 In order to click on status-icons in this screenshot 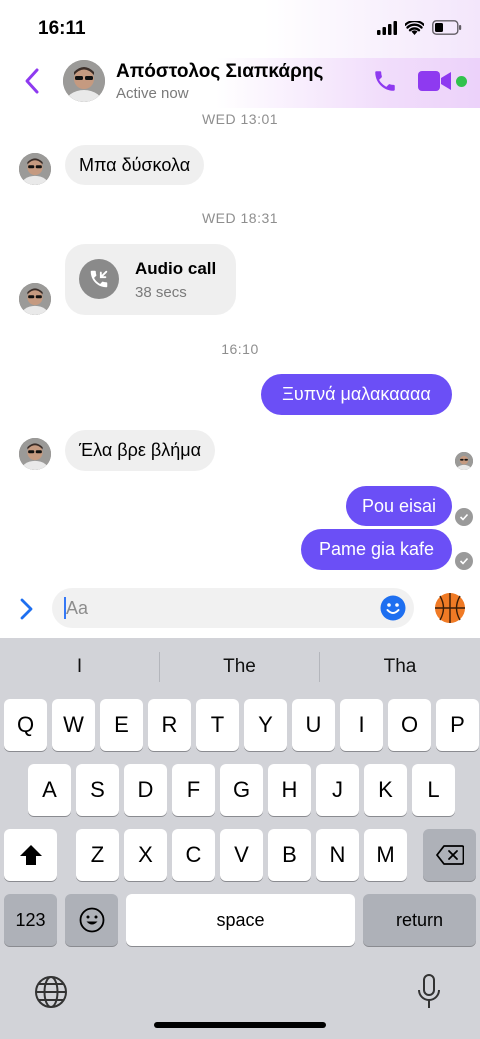, I will do `click(419, 27)`.